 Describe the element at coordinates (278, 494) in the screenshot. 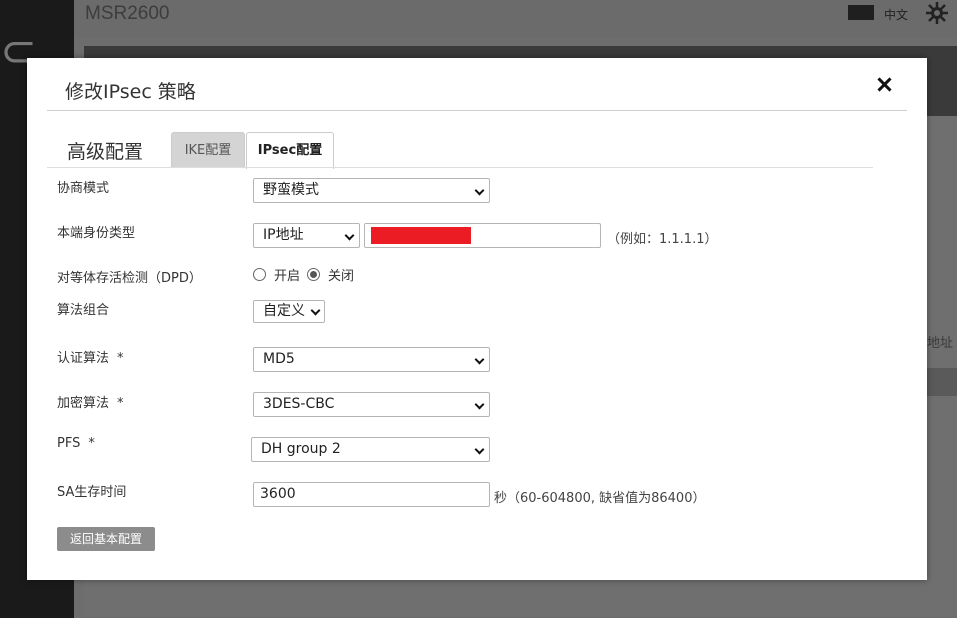

I see `sa-lifetime-value: 3600` at that location.